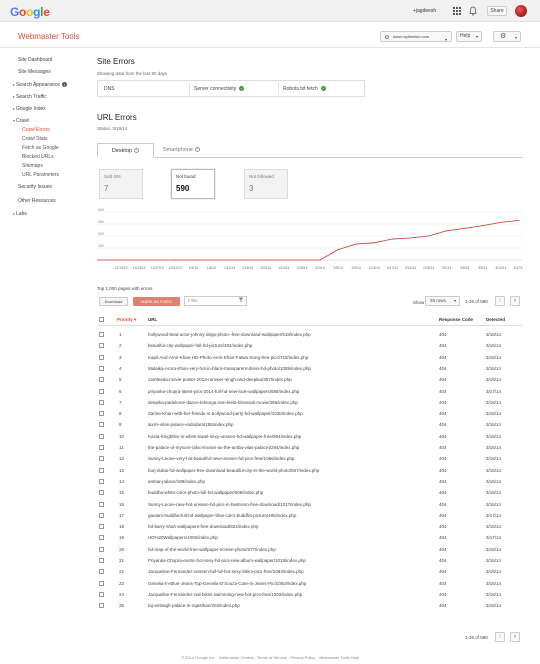 Image resolution: width=540 pixels, height=664 pixels. What do you see at coordinates (241, 300) in the screenshot?
I see `filter-funnel-icon` at bounding box center [241, 300].